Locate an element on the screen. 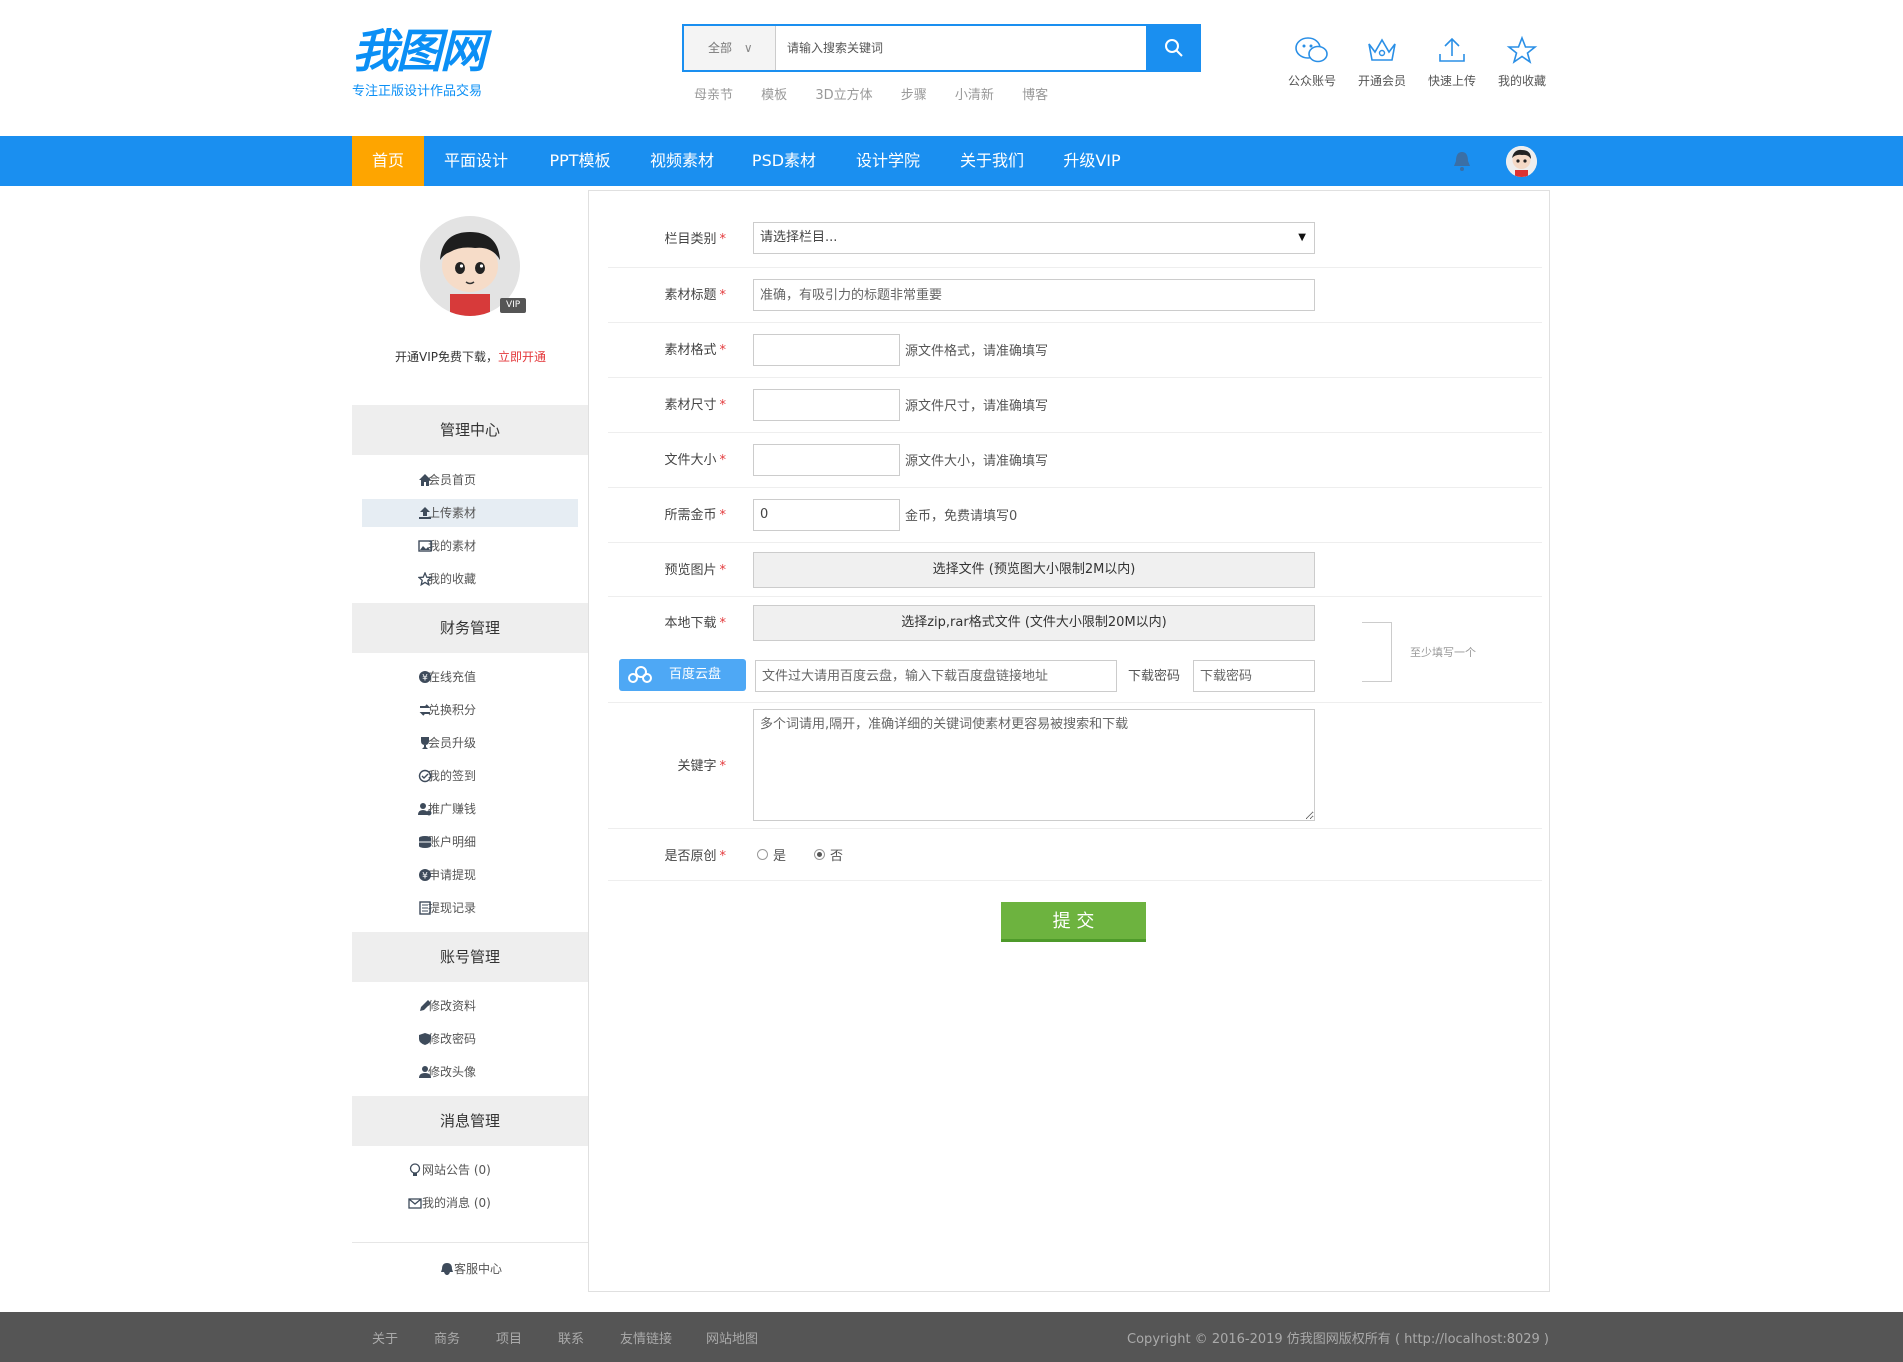 This screenshot has height=1362, width=1903. hot-word: 步骤 is located at coordinates (914, 95).